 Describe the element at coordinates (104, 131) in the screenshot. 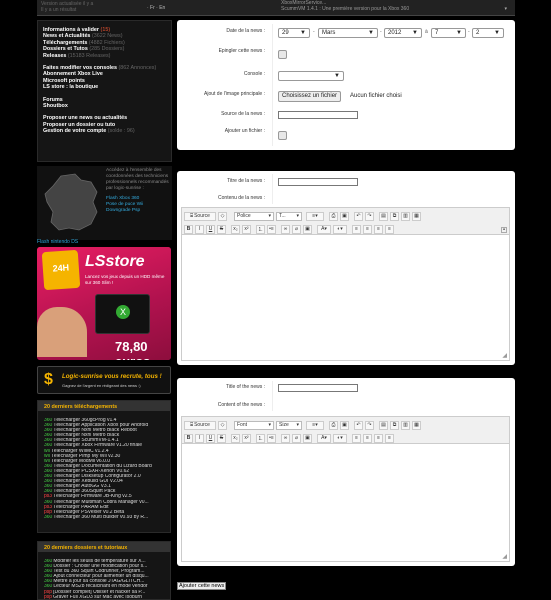

I see `sidebar-item: Gestion de votre compte (solde : 96)` at that location.